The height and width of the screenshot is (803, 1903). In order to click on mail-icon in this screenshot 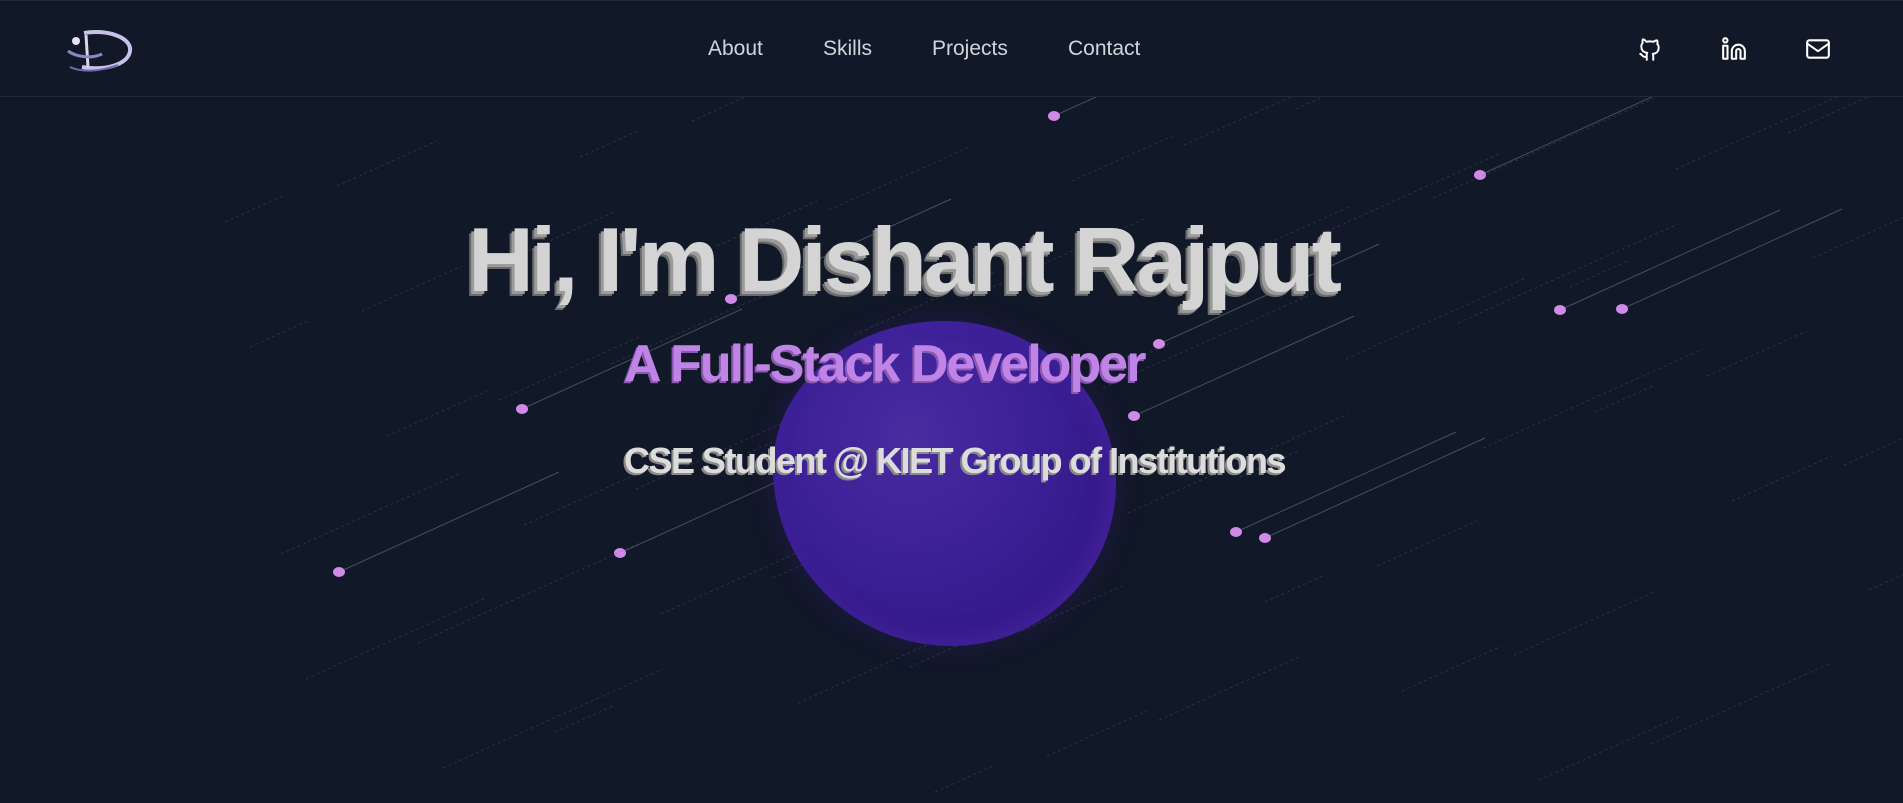, I will do `click(1818, 49)`.